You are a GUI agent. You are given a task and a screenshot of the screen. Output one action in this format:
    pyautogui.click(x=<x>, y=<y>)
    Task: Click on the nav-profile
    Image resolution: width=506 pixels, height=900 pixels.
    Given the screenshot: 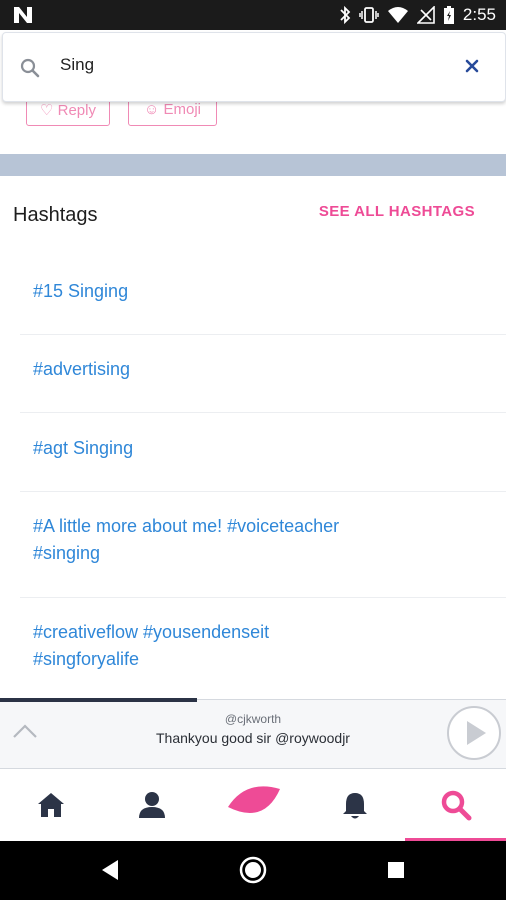 What is the action you would take?
    pyautogui.click(x=151, y=805)
    